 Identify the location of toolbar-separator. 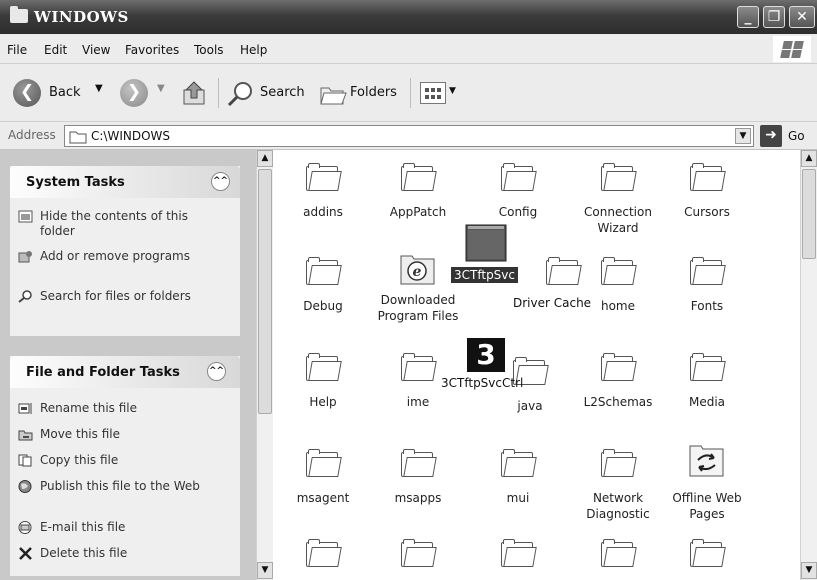
(218, 93).